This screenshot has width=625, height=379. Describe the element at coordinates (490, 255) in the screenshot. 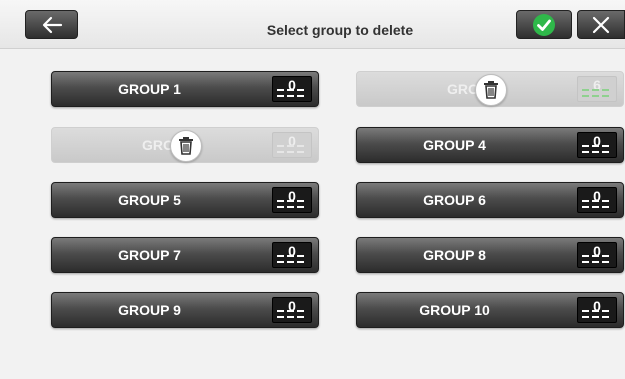

I see `group-button-8: GROUP 8 0` at that location.